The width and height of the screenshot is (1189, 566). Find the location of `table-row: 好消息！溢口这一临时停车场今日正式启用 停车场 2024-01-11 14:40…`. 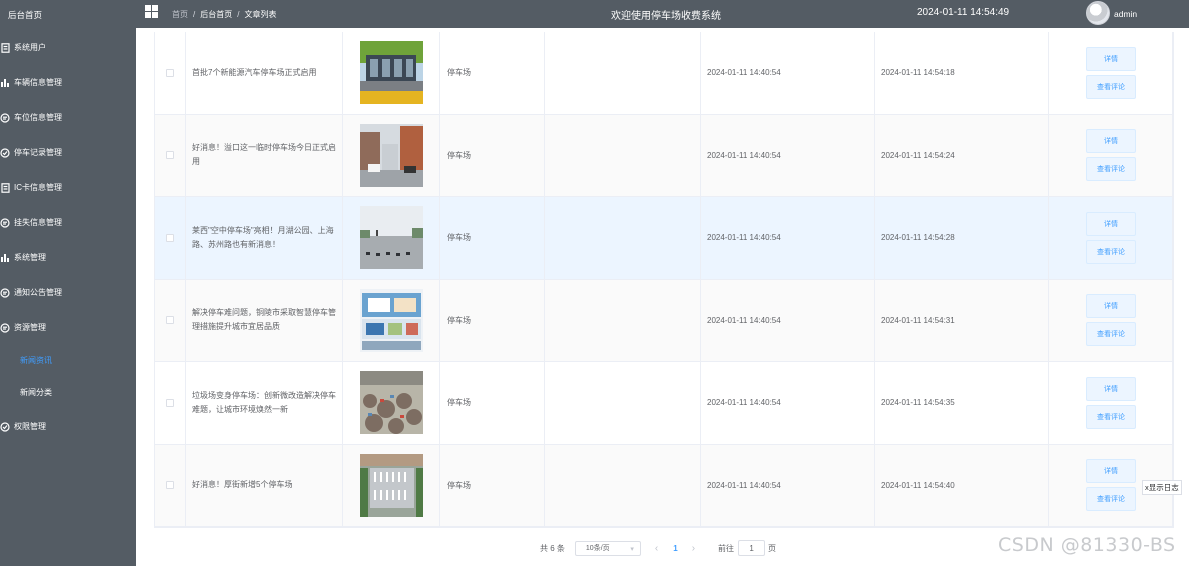

table-row: 好消息！溢口这一临时停车场今日正式启用 停车场 2024-01-11 14:40… is located at coordinates (664, 155).